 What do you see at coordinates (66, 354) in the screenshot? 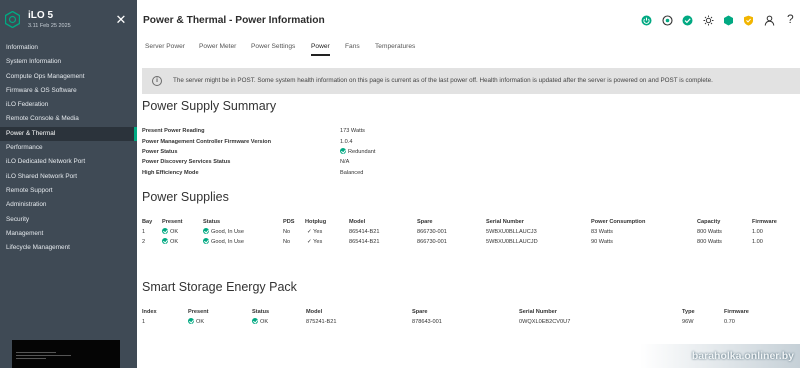
I see `remote-console-thumbnail` at bounding box center [66, 354].